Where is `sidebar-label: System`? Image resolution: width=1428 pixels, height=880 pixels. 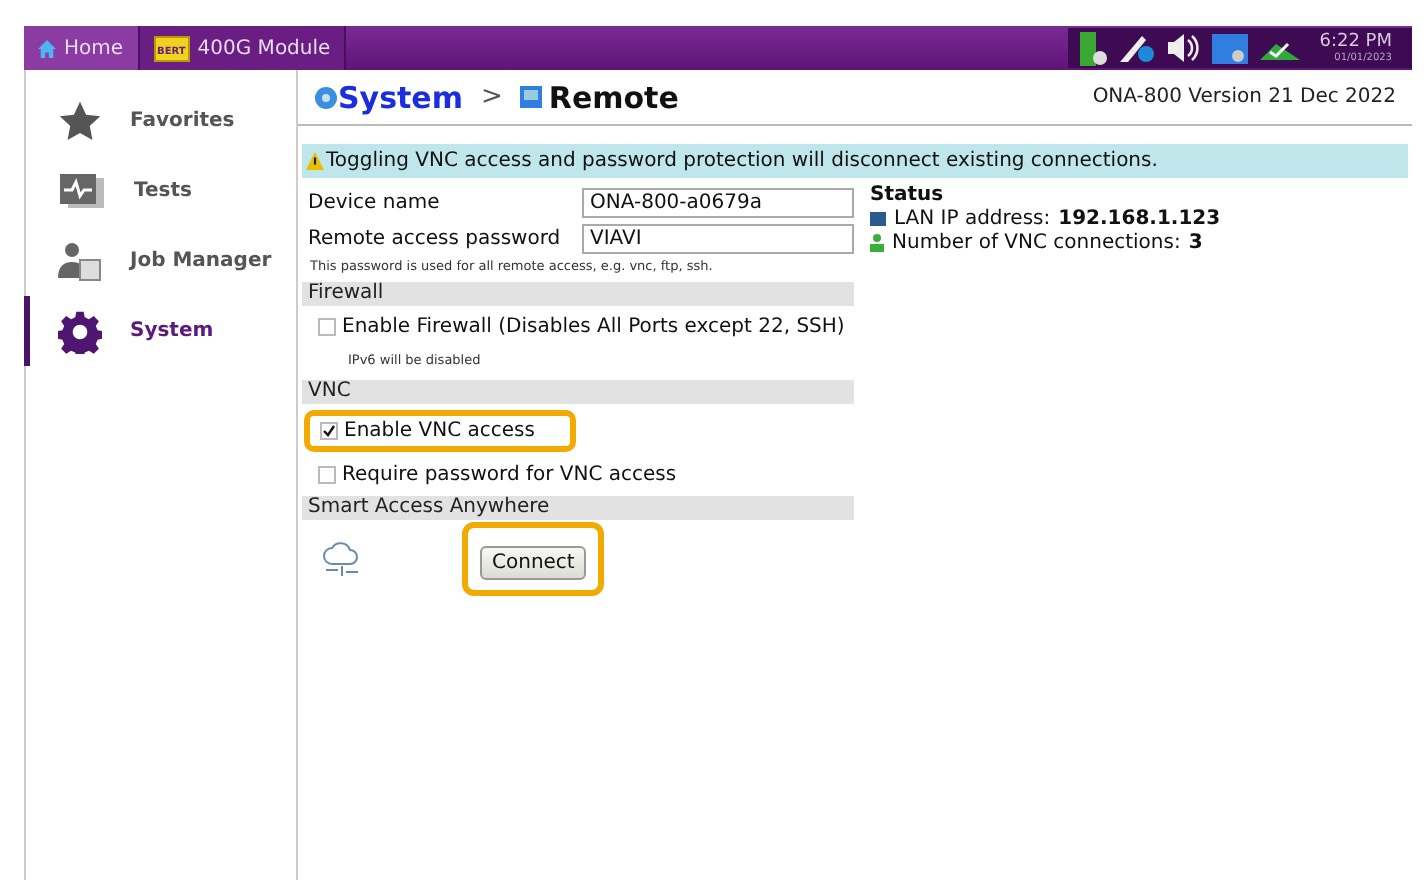
sidebar-label: System is located at coordinates (172, 331).